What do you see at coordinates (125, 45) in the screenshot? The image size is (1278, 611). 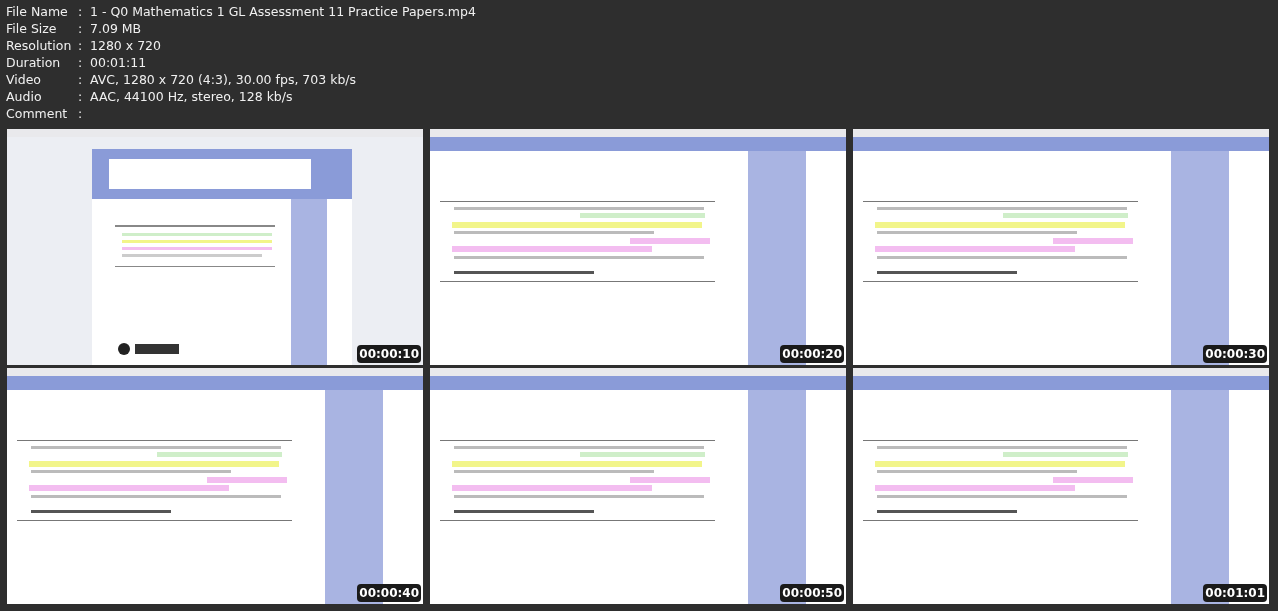 I see `info-value: 1280 x 720` at bounding box center [125, 45].